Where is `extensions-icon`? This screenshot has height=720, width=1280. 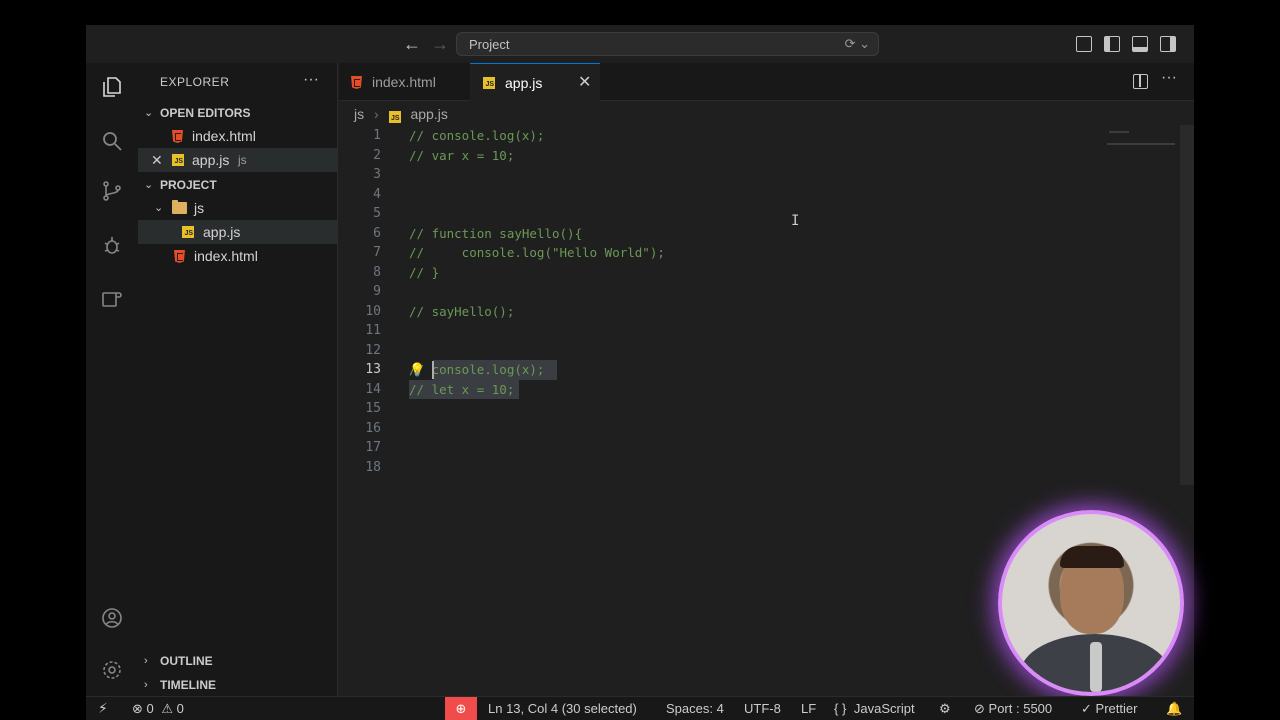 extensions-icon is located at coordinates (112, 297).